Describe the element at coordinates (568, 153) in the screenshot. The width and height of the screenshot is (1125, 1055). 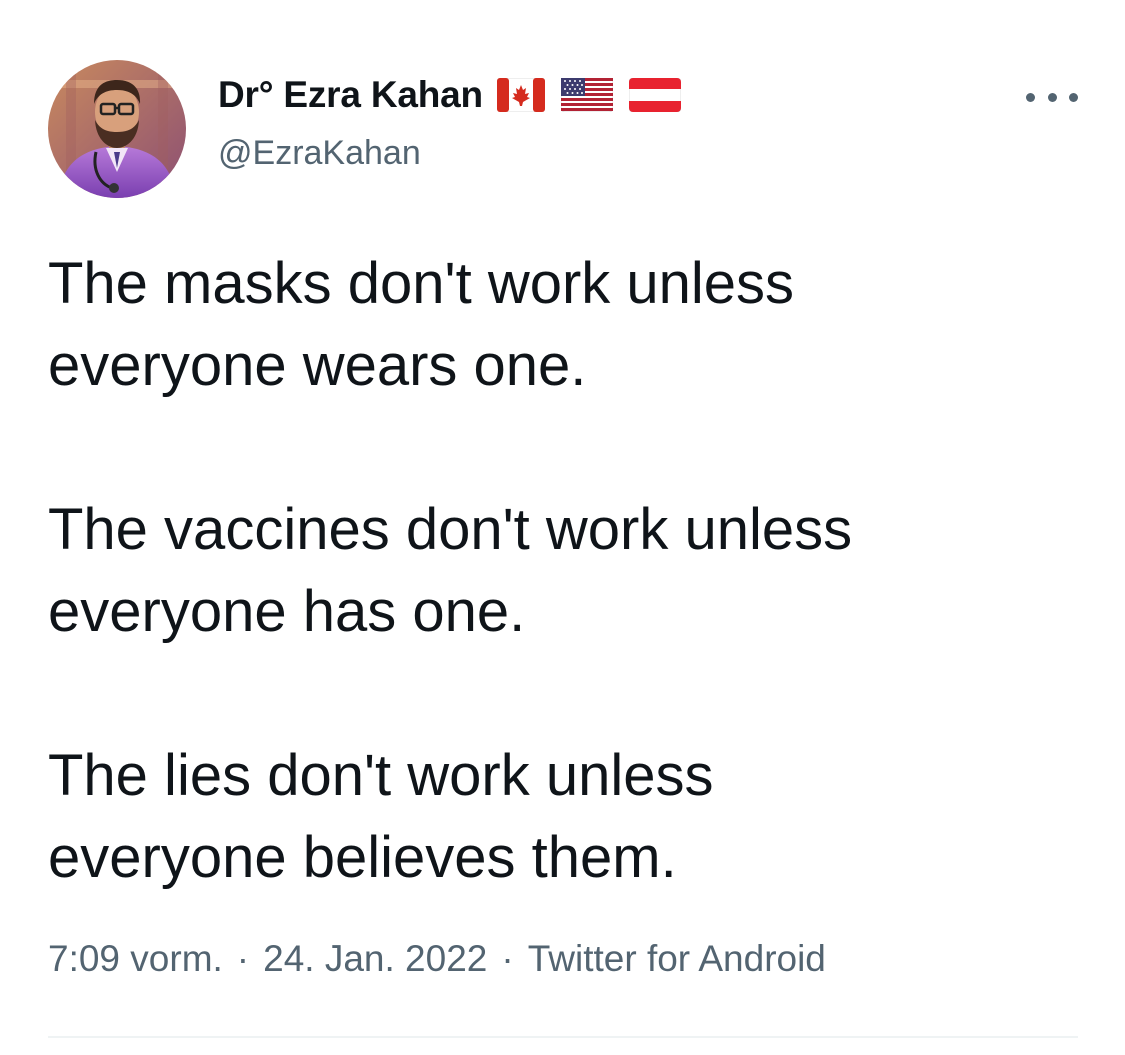
I see `user-handle: @EzraKahan` at that location.